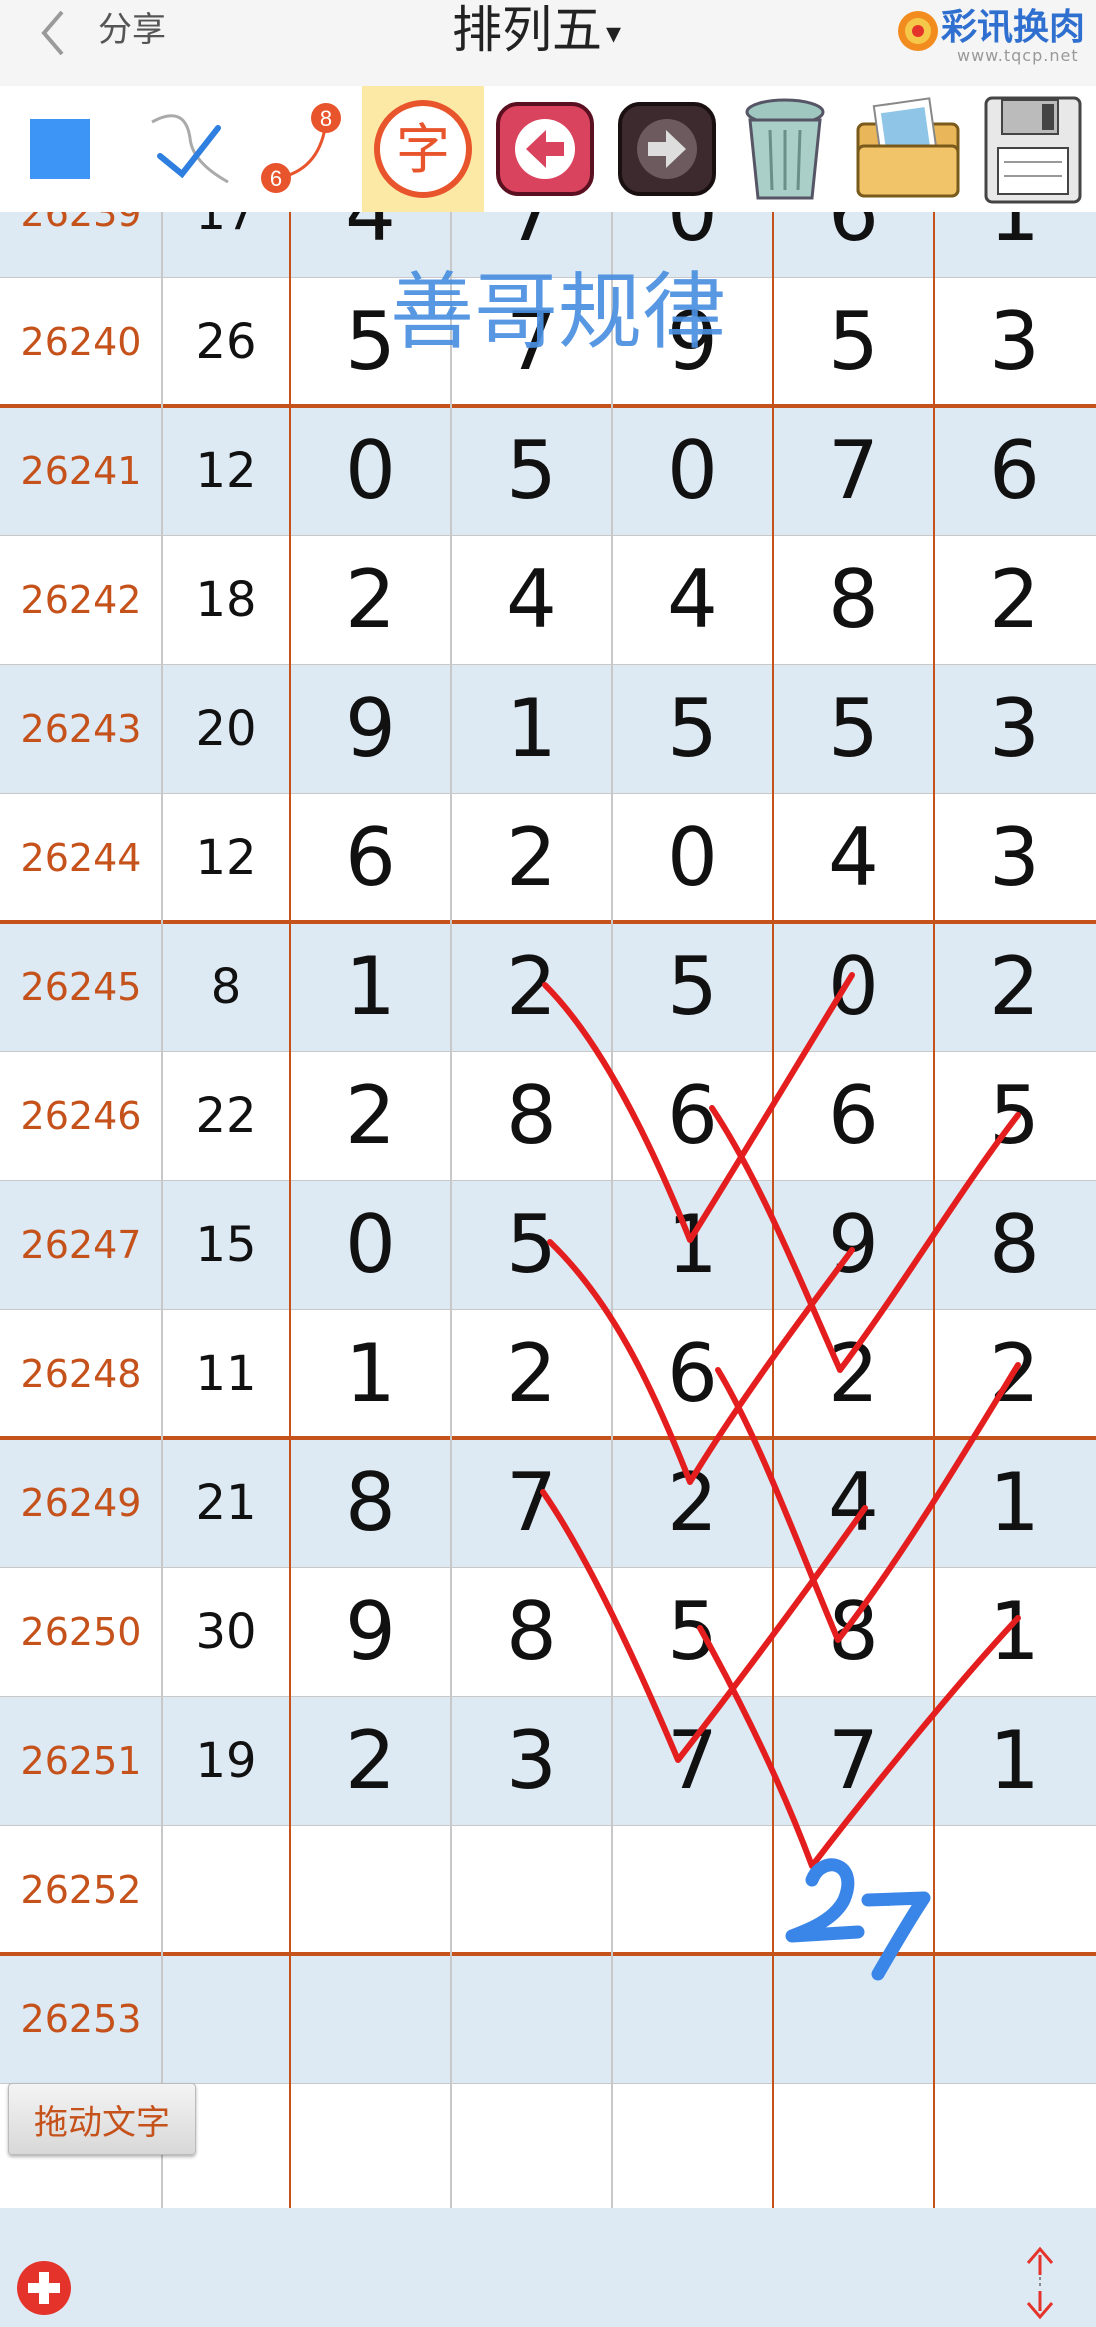  Describe the element at coordinates (853, 470) in the screenshot. I see `draw-digit-4: 7` at that location.